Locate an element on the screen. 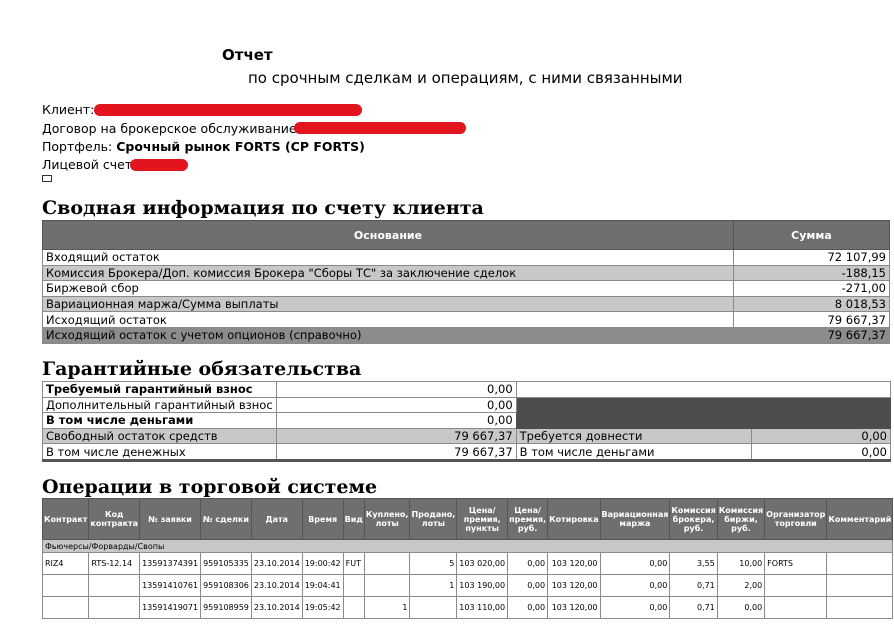 This screenshot has height=633, width=894. column-header: Продано, лоты is located at coordinates (433, 519).